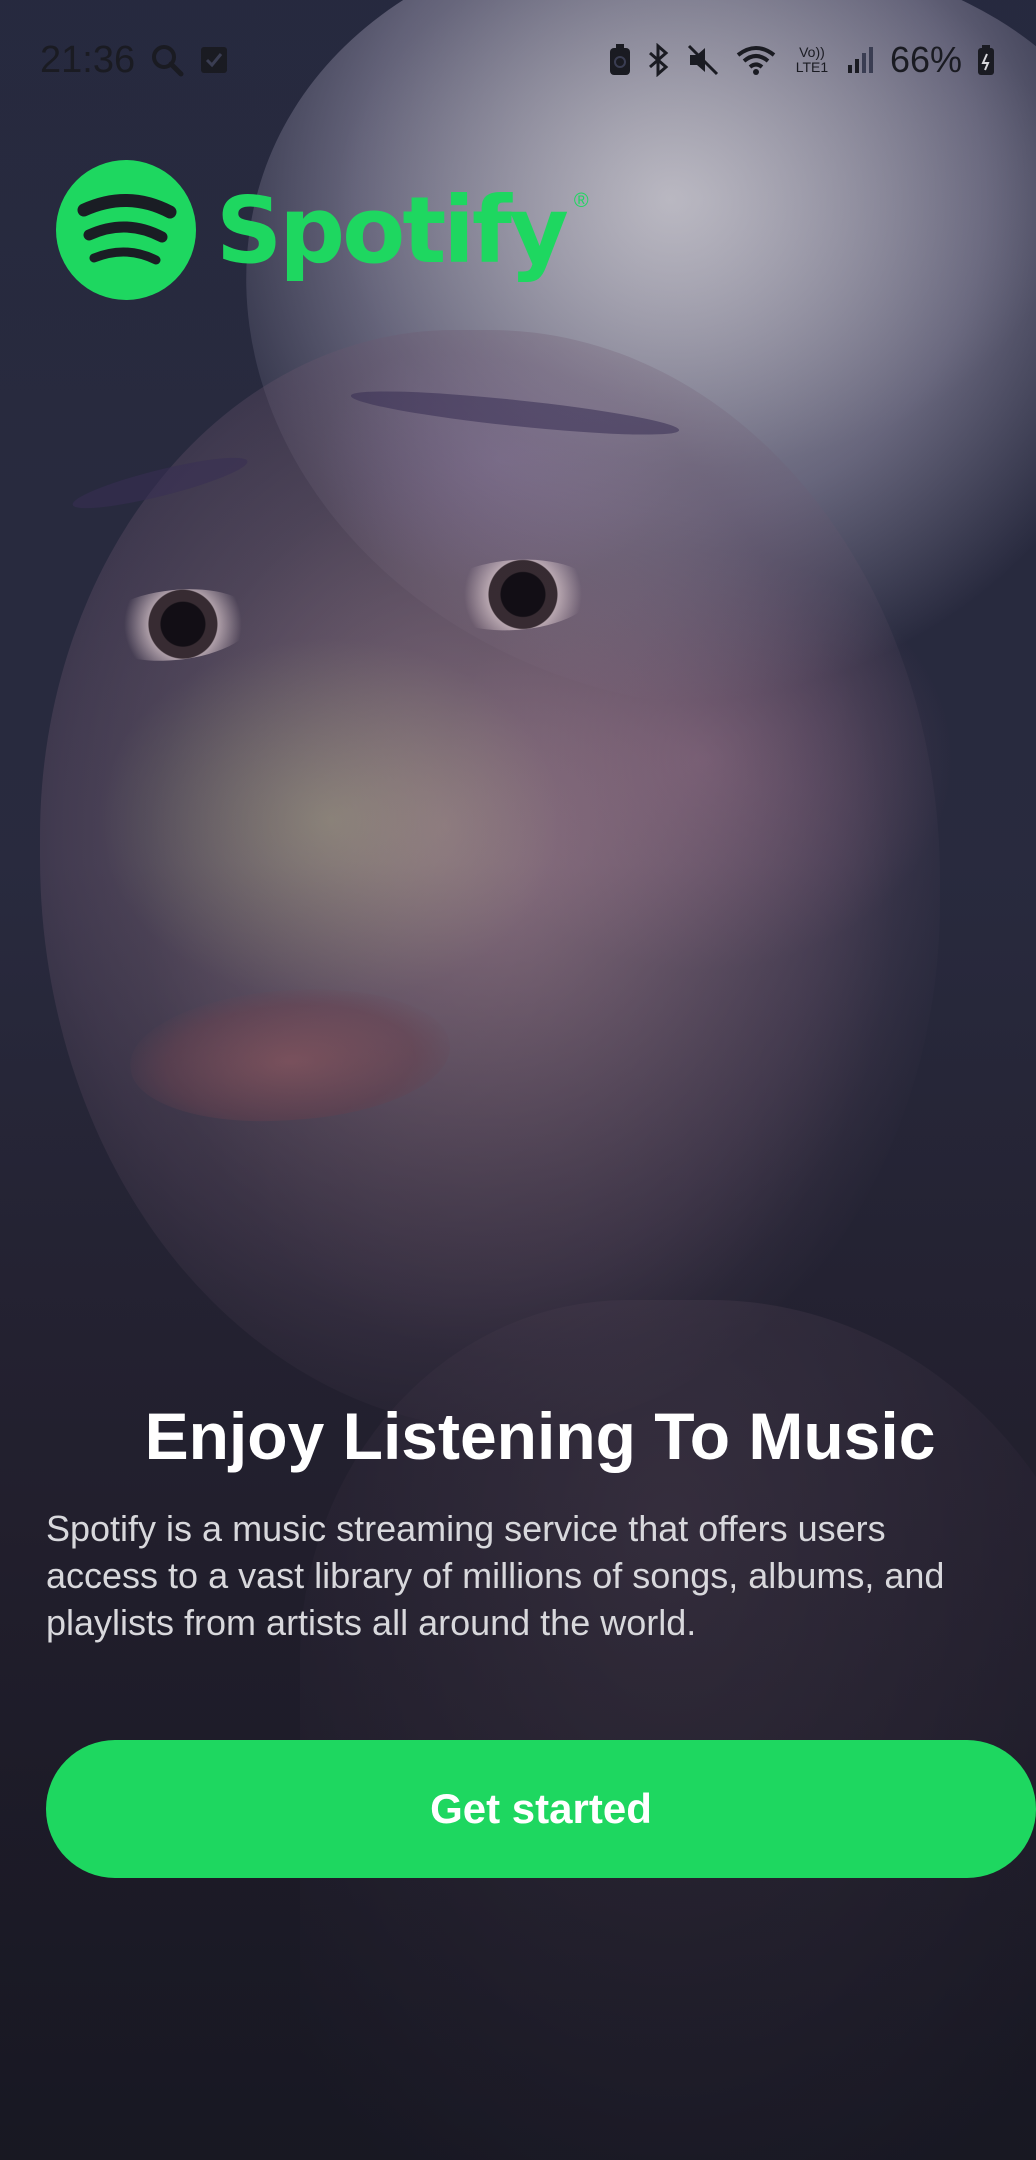 This screenshot has height=2160, width=1036. What do you see at coordinates (167, 60) in the screenshot?
I see `search-icon` at bounding box center [167, 60].